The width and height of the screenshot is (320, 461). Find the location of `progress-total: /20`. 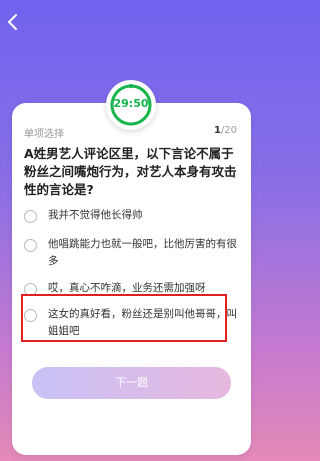

progress-total: /20 is located at coordinates (228, 130).